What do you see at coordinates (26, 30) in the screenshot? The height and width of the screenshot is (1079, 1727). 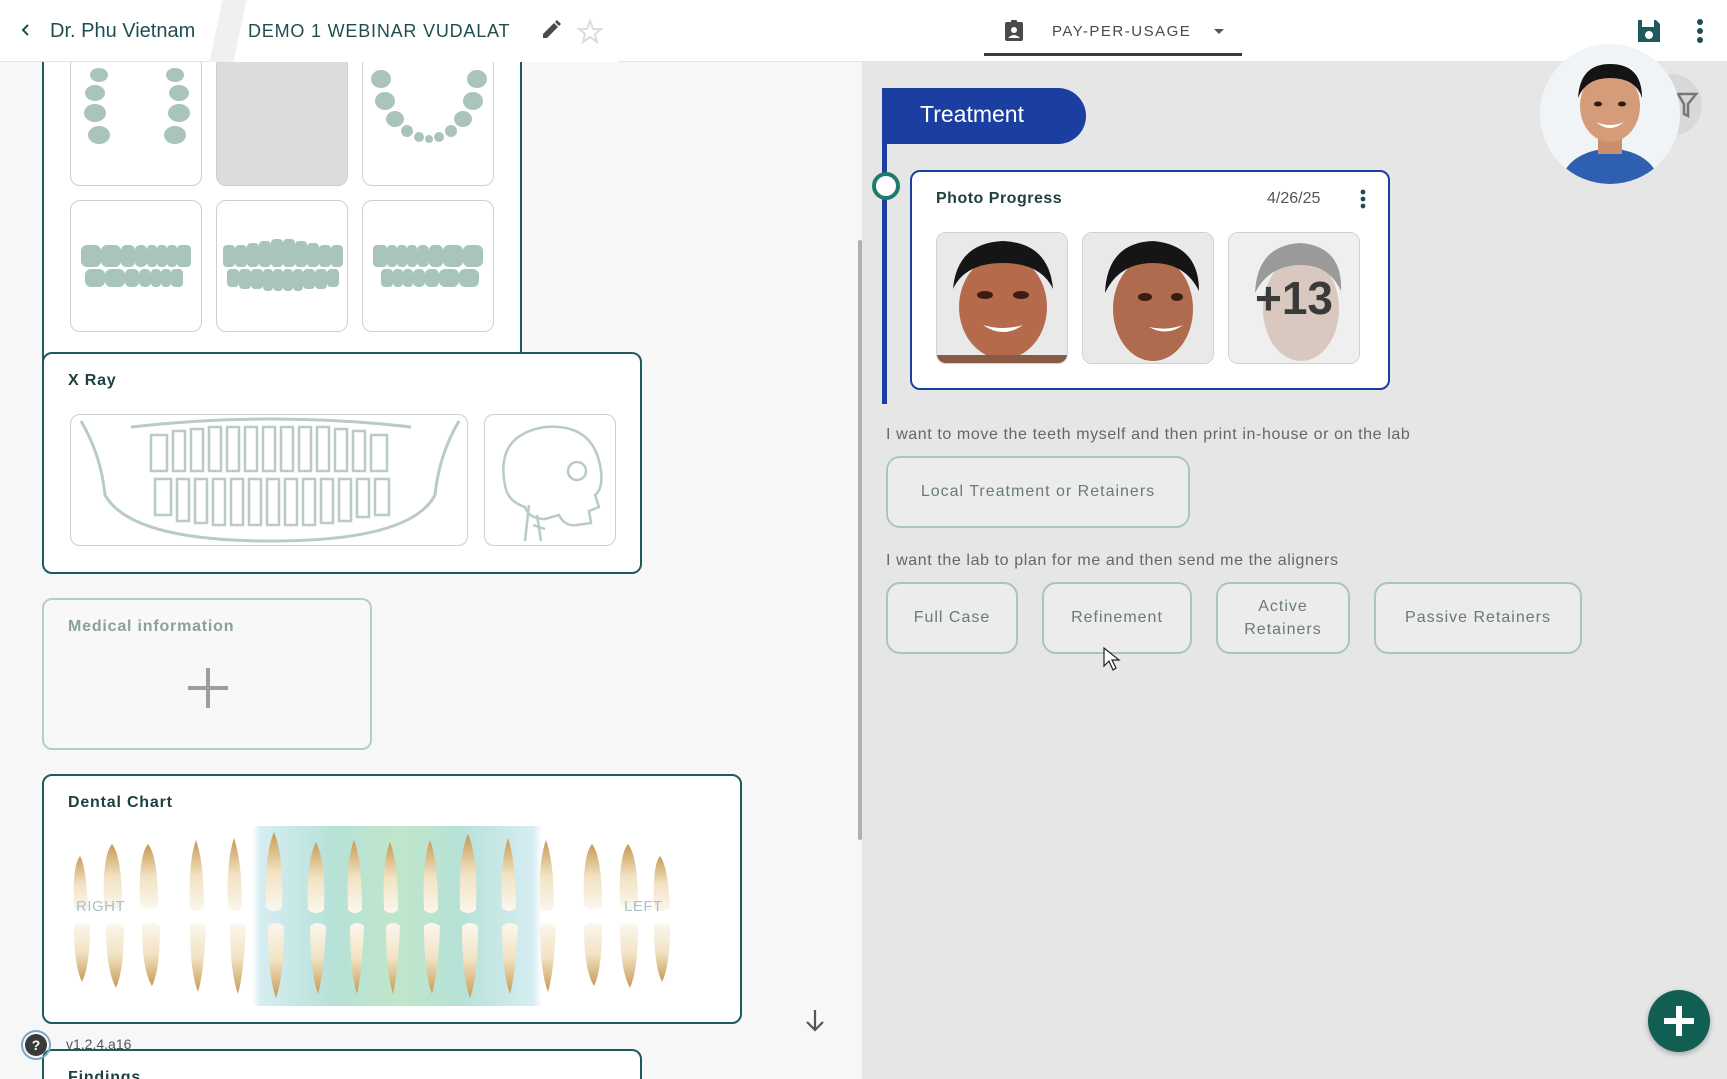 I see `chevron-left-icon` at bounding box center [26, 30].